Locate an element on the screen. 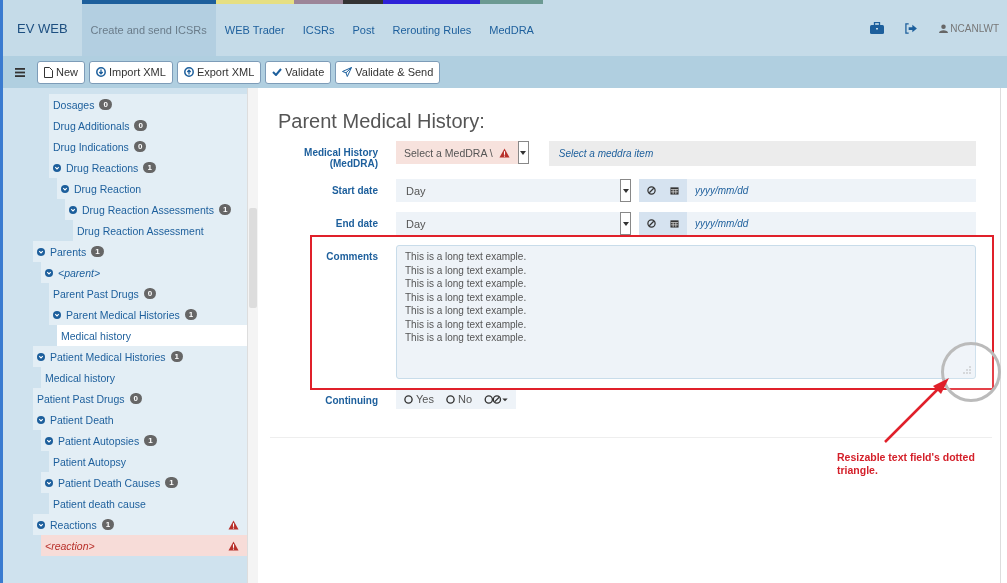  tree-label: Patient Medical Histories is located at coordinates (108, 356).